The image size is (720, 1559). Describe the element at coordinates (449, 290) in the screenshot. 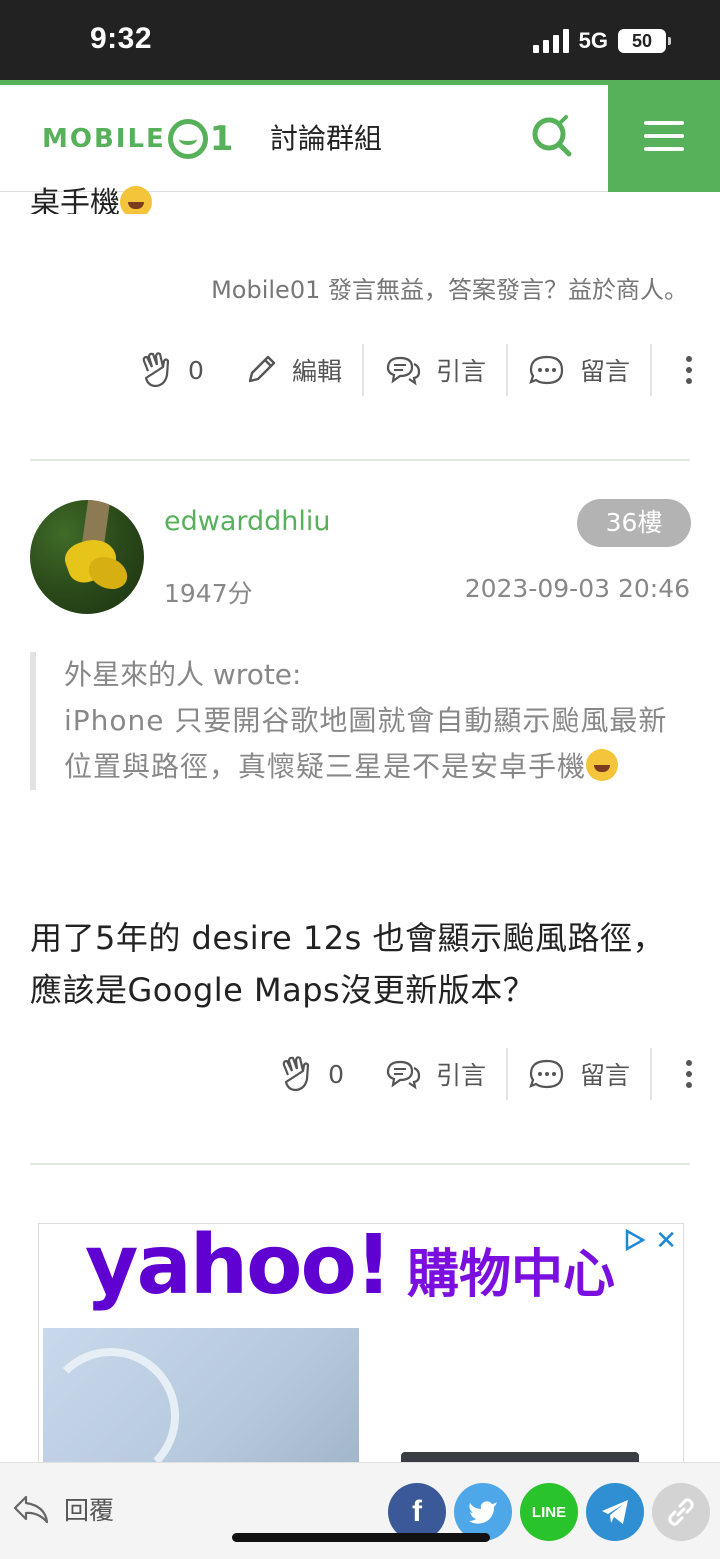

I see `user-signature: Mobile01 發言無益，答案發言？益於商人。` at that location.